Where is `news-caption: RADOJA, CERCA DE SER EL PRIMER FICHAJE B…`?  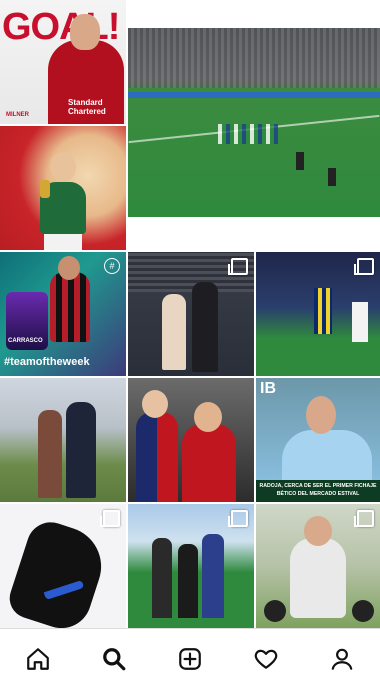 news-caption: RADOJA, CERCA DE SER EL PRIMER FICHAJE B… is located at coordinates (318, 490).